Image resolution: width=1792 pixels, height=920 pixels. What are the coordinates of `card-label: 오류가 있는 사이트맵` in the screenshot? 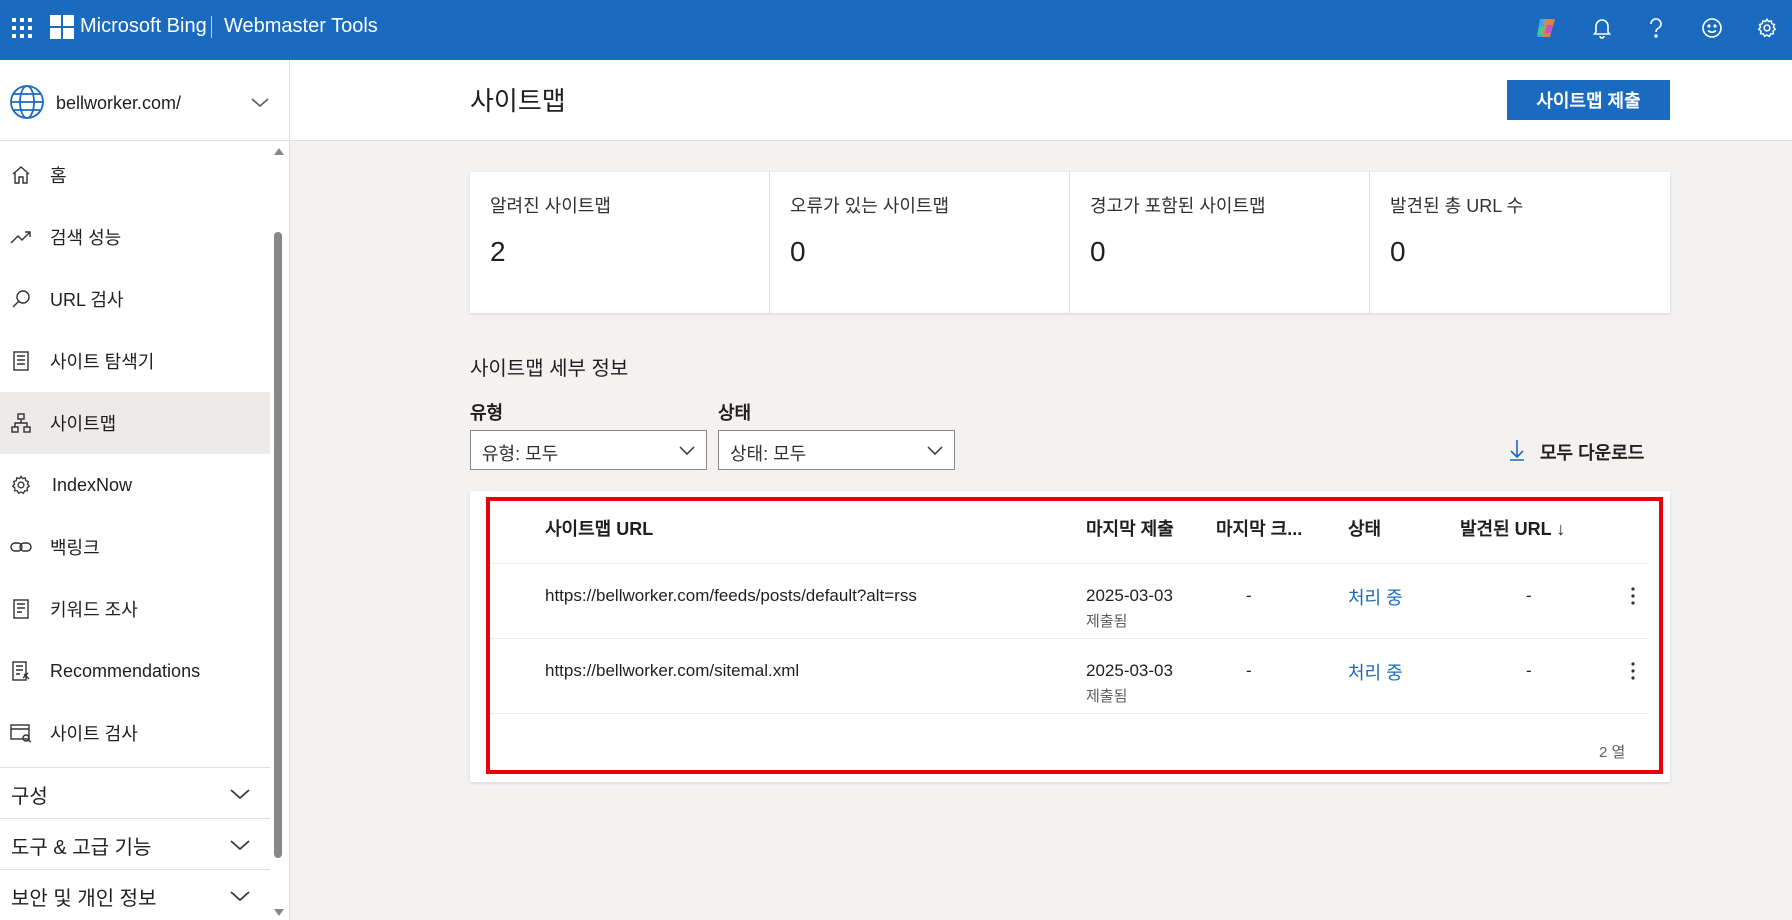 It's located at (870, 206).